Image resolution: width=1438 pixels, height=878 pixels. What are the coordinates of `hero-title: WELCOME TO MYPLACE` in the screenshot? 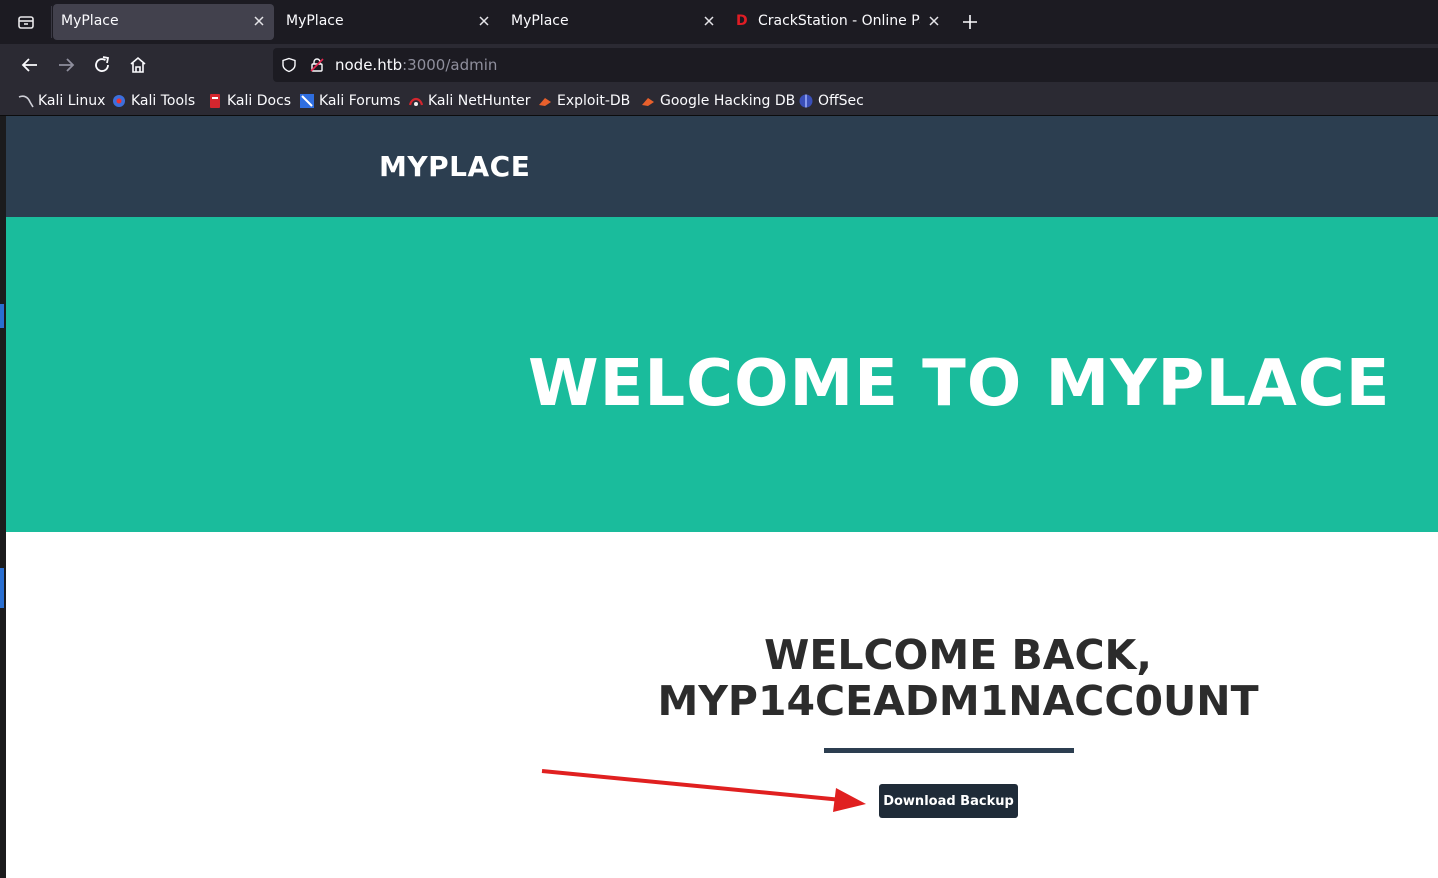 It's located at (959, 384).